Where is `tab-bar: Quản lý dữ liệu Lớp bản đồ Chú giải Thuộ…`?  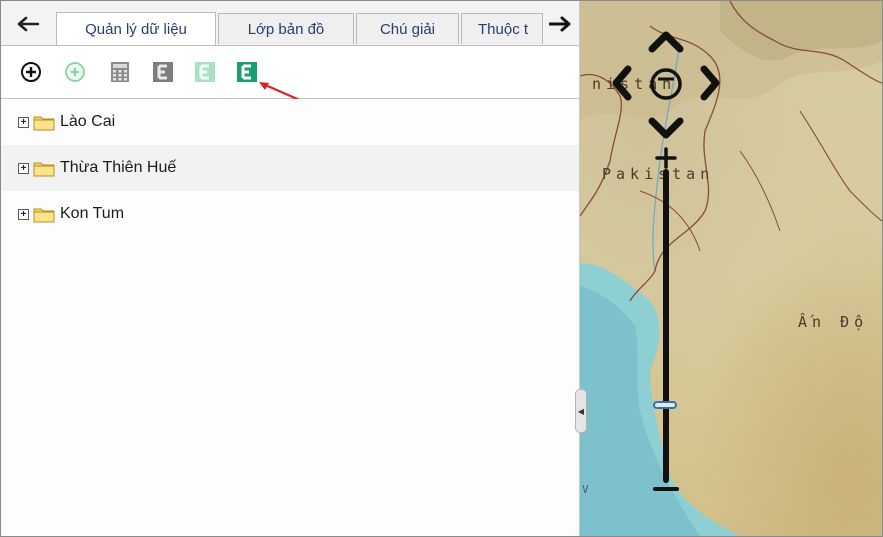
tab-bar: Quản lý dữ liệu Lớp bản đồ Chú giải Thuộ… is located at coordinates (290, 23).